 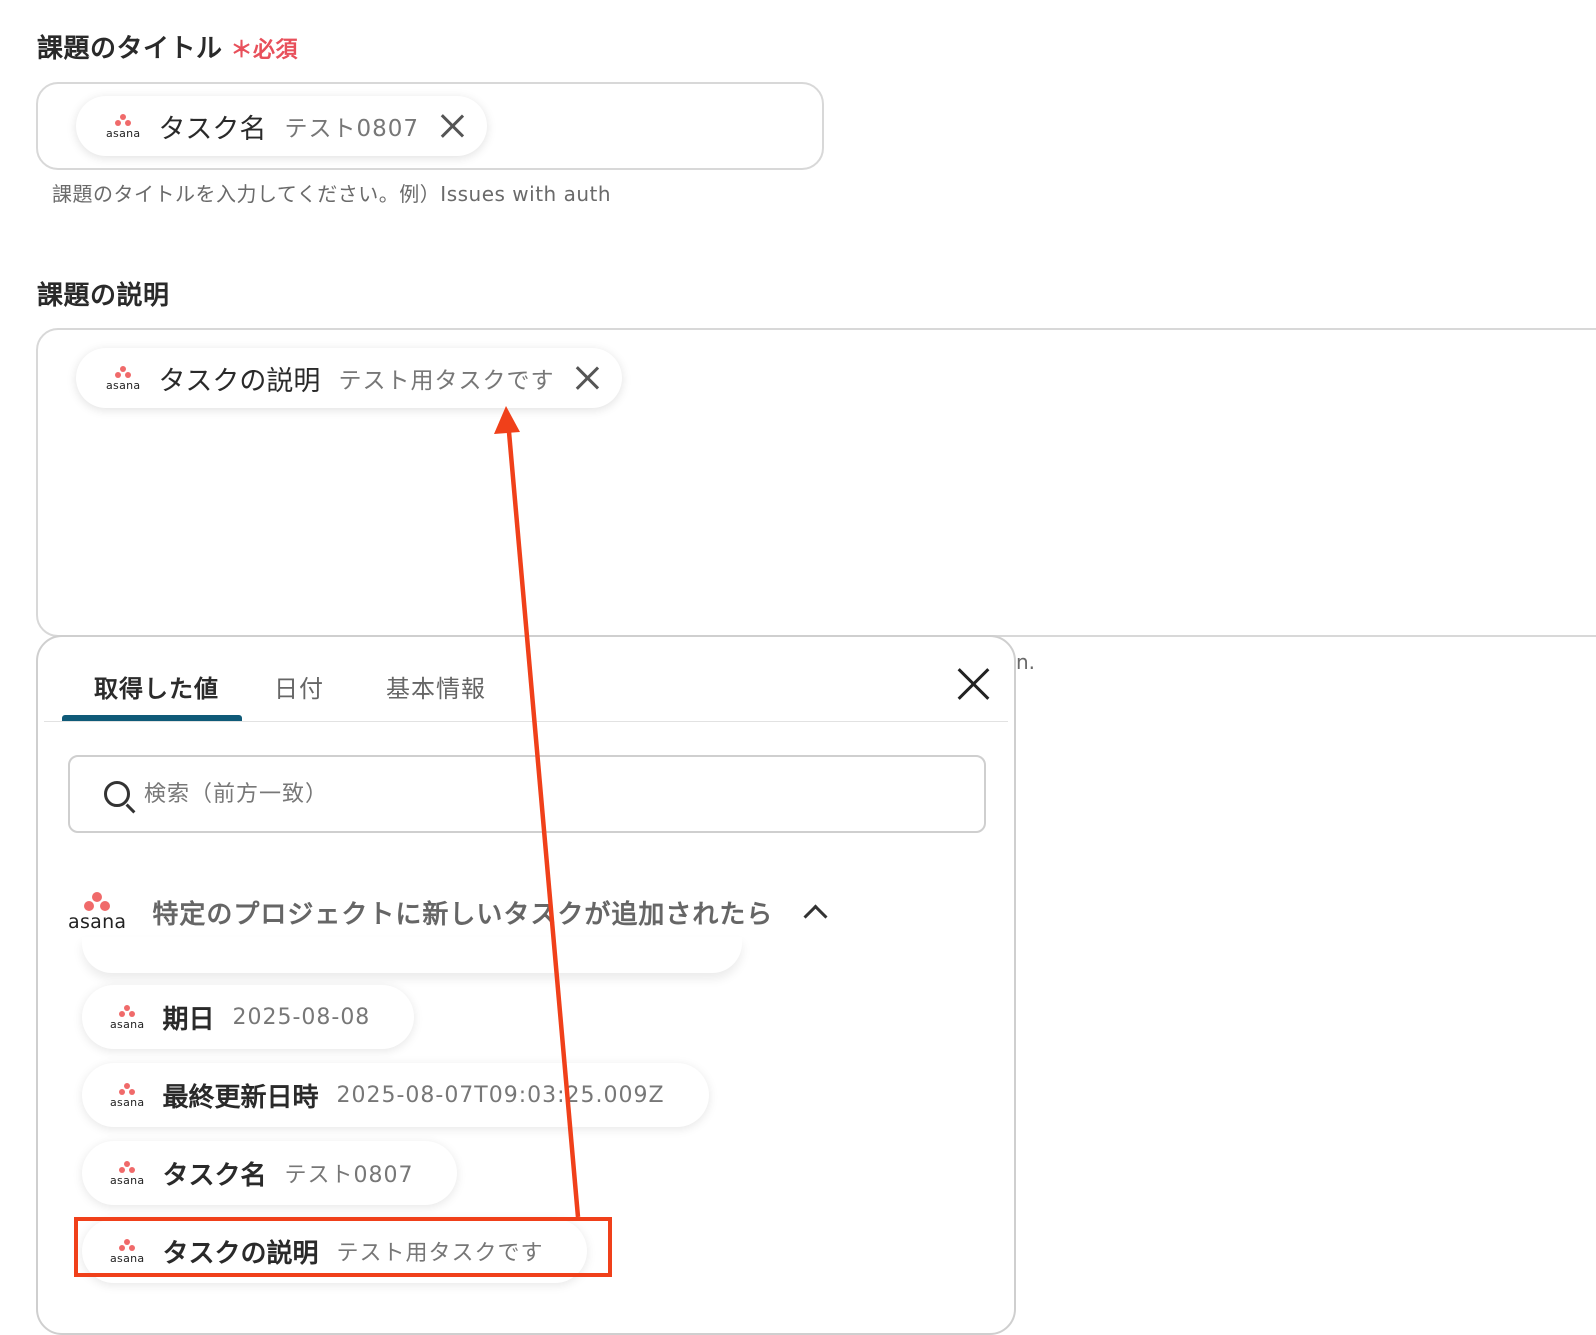 I want to click on search-input, so click(x=494, y=794).